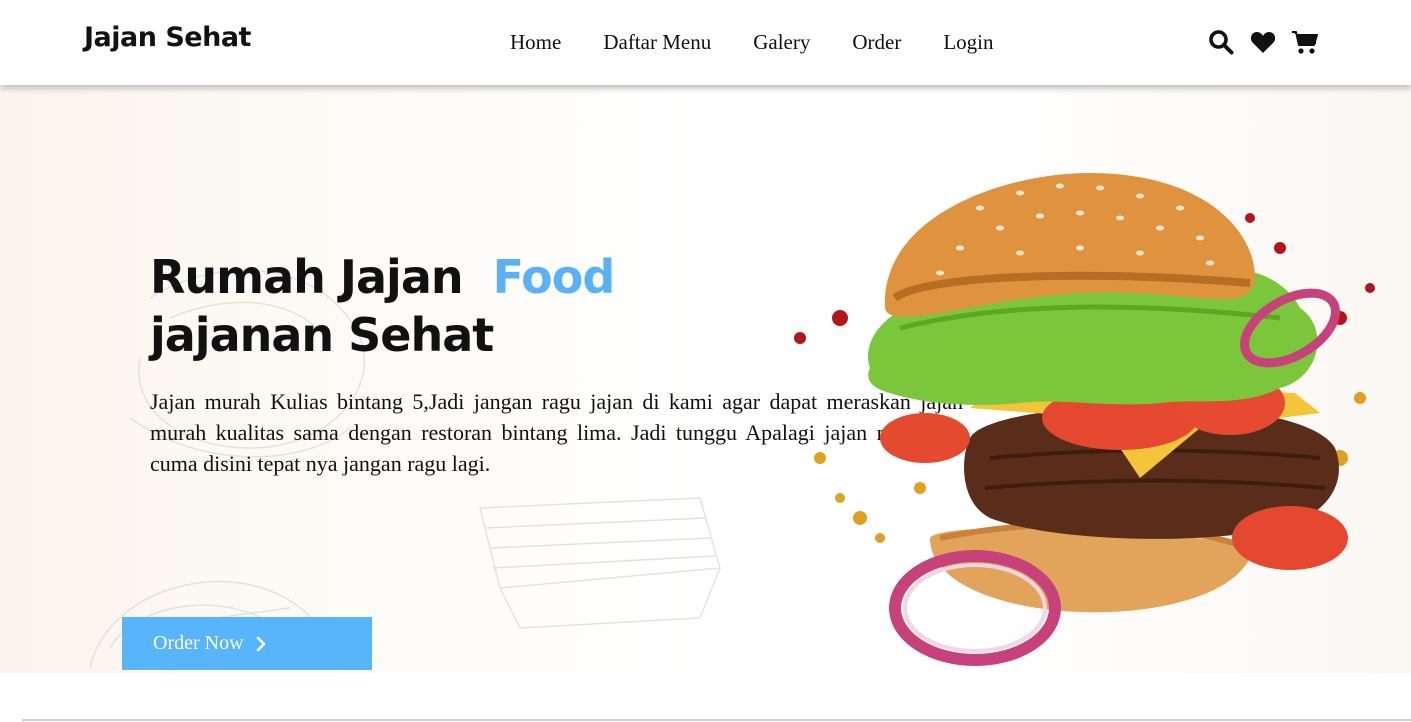 The width and height of the screenshot is (1411, 722). What do you see at coordinates (968, 42) in the screenshot?
I see `nav-login: Login` at bounding box center [968, 42].